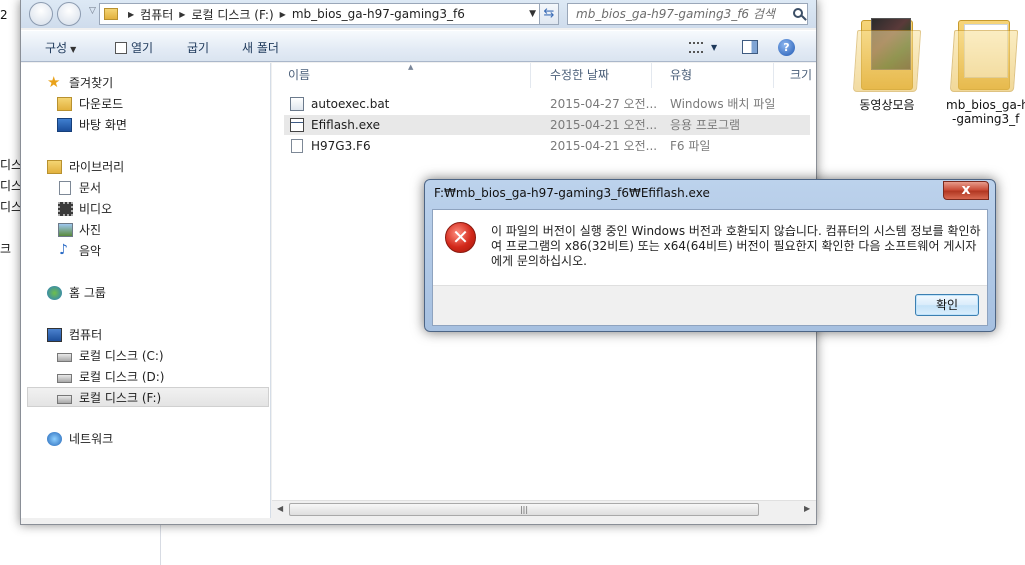  I want to click on nav-pictures: 사진, so click(145, 230).